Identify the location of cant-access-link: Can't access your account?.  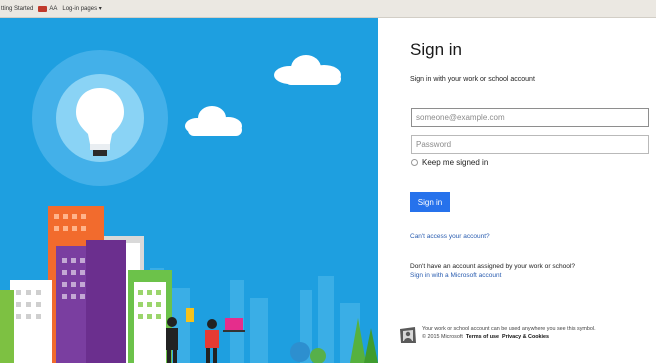
(450, 236).